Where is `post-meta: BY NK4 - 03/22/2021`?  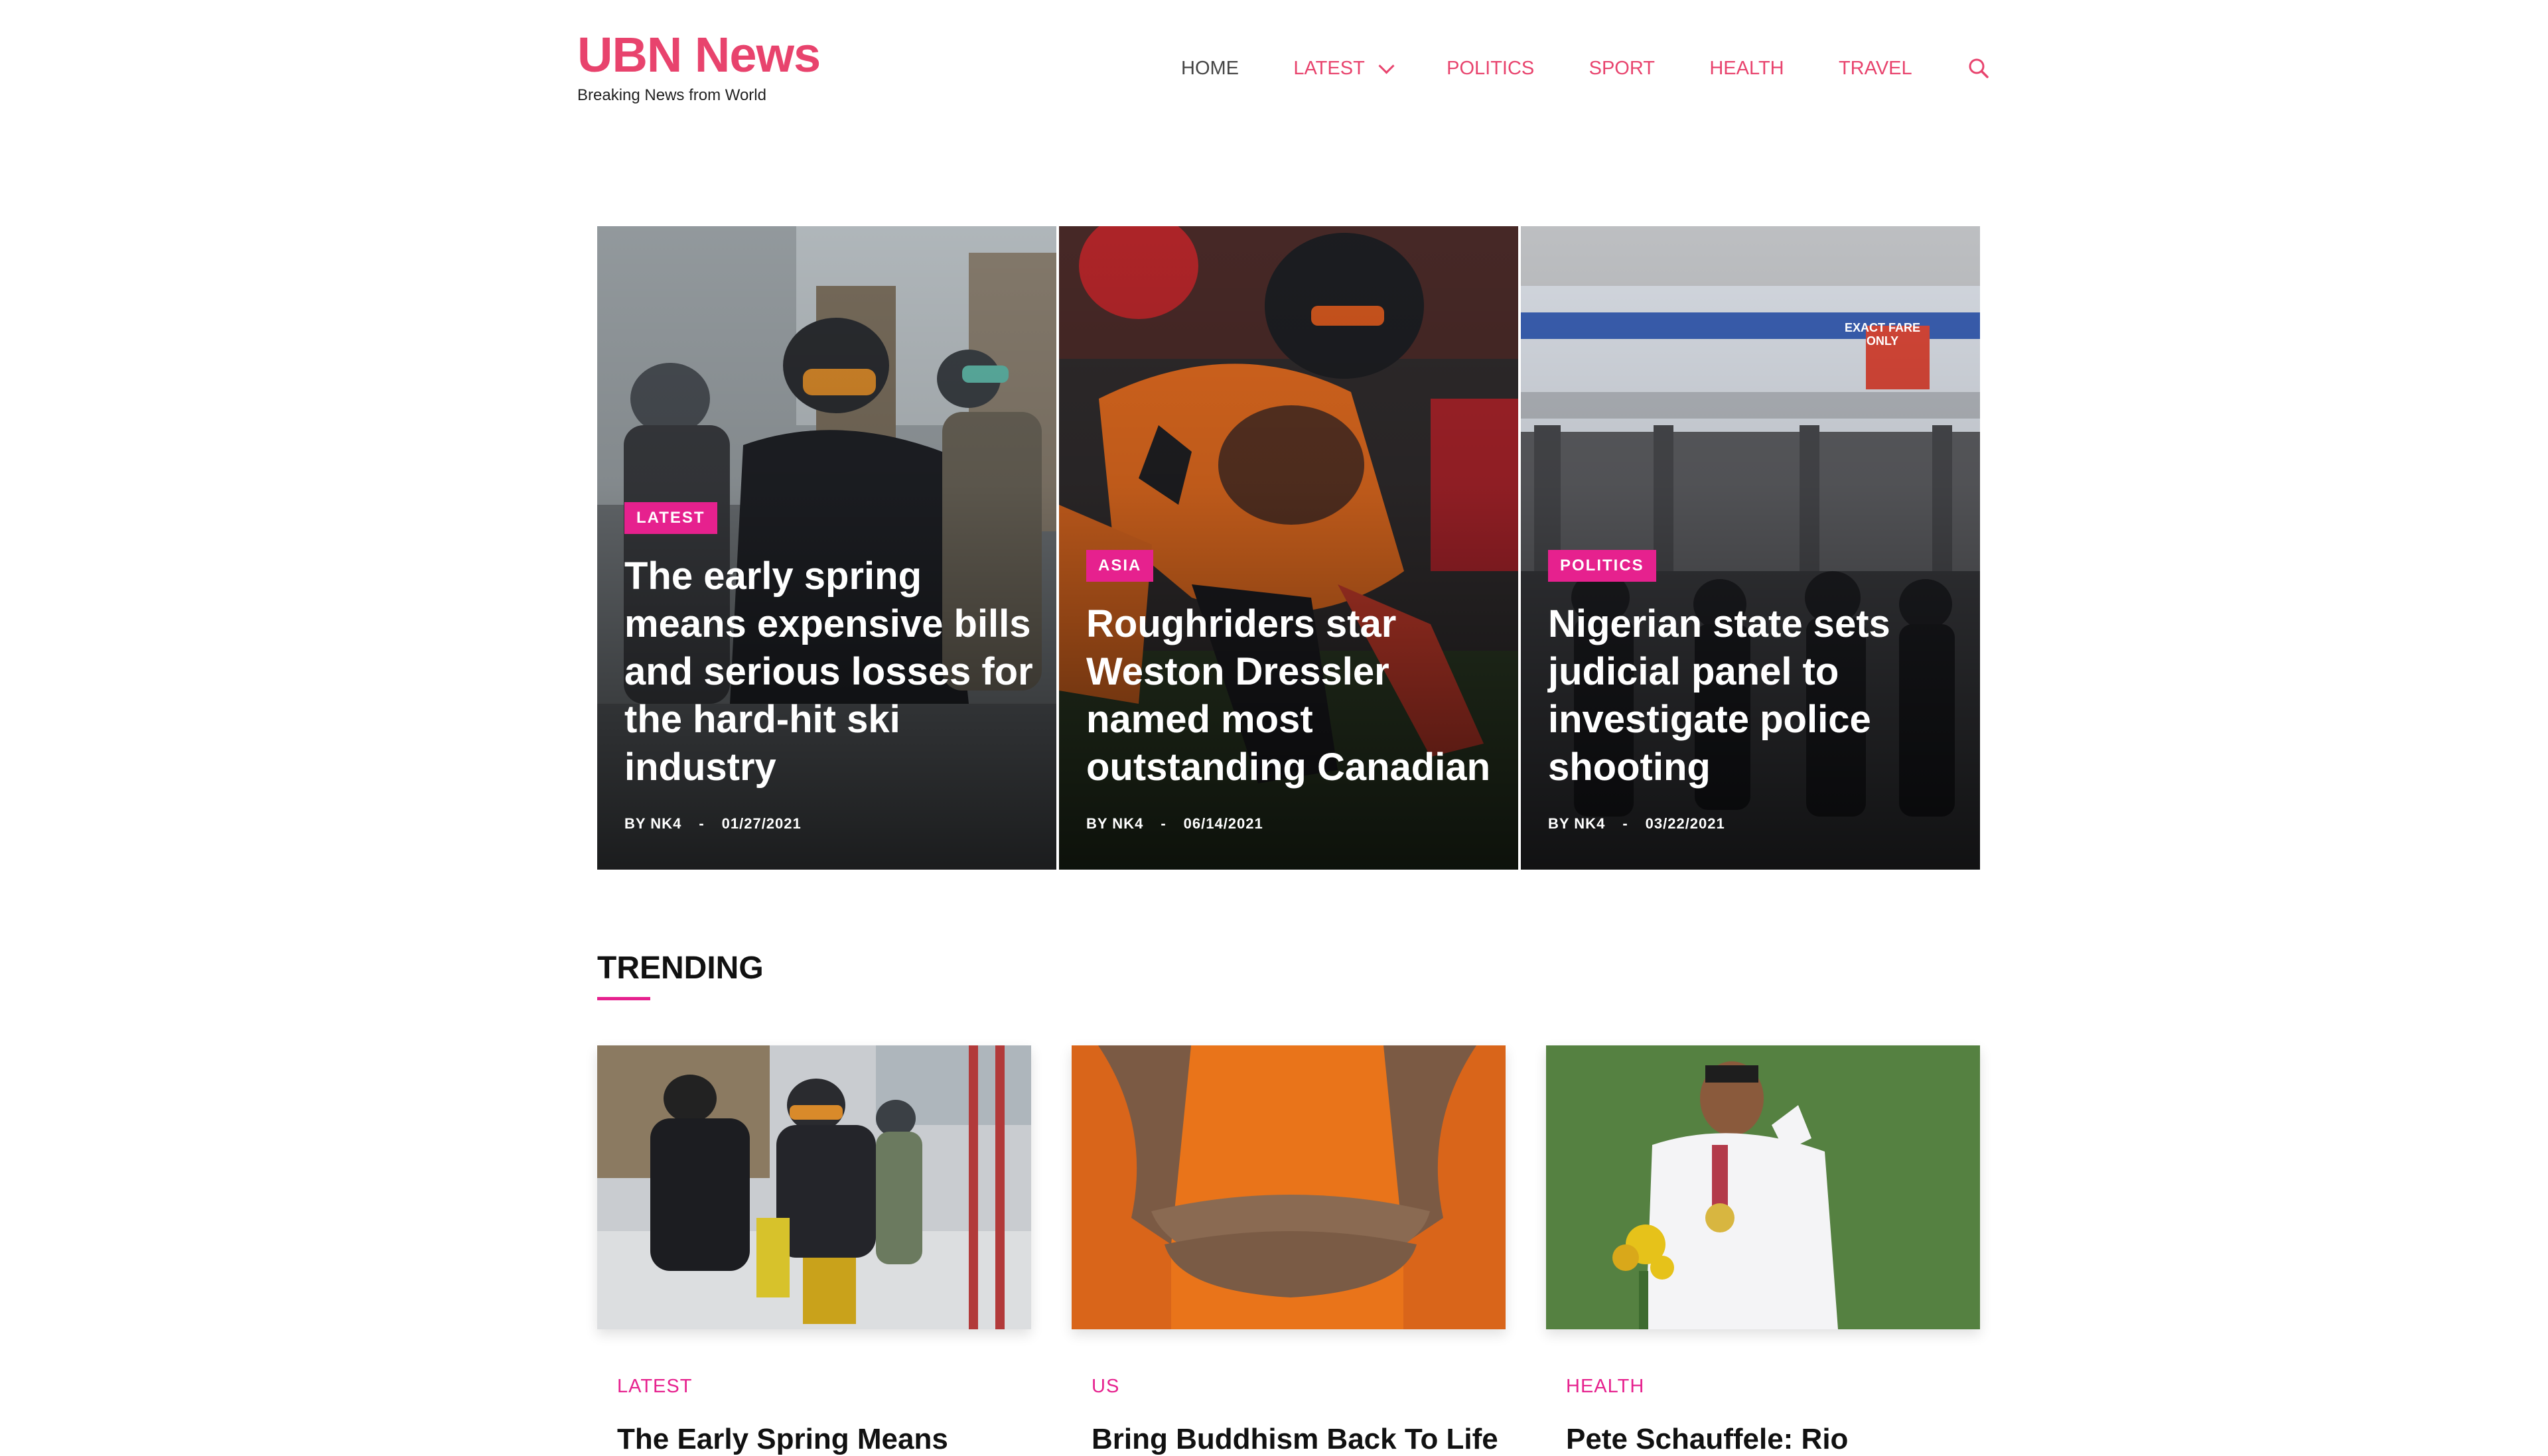
post-meta: BY NK4 - 03/22/2021 is located at coordinates (1754, 823).